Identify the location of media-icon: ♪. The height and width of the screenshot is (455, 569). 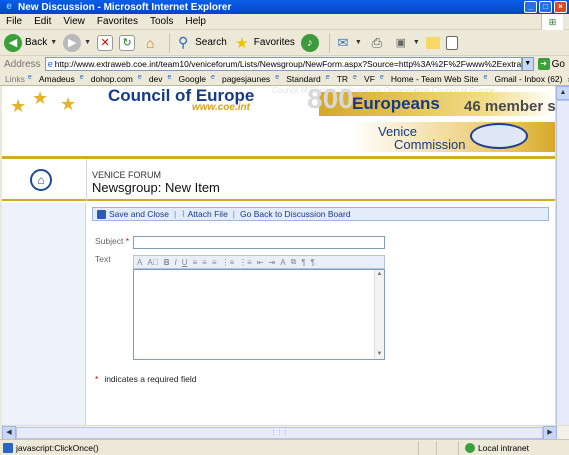
(309, 42).